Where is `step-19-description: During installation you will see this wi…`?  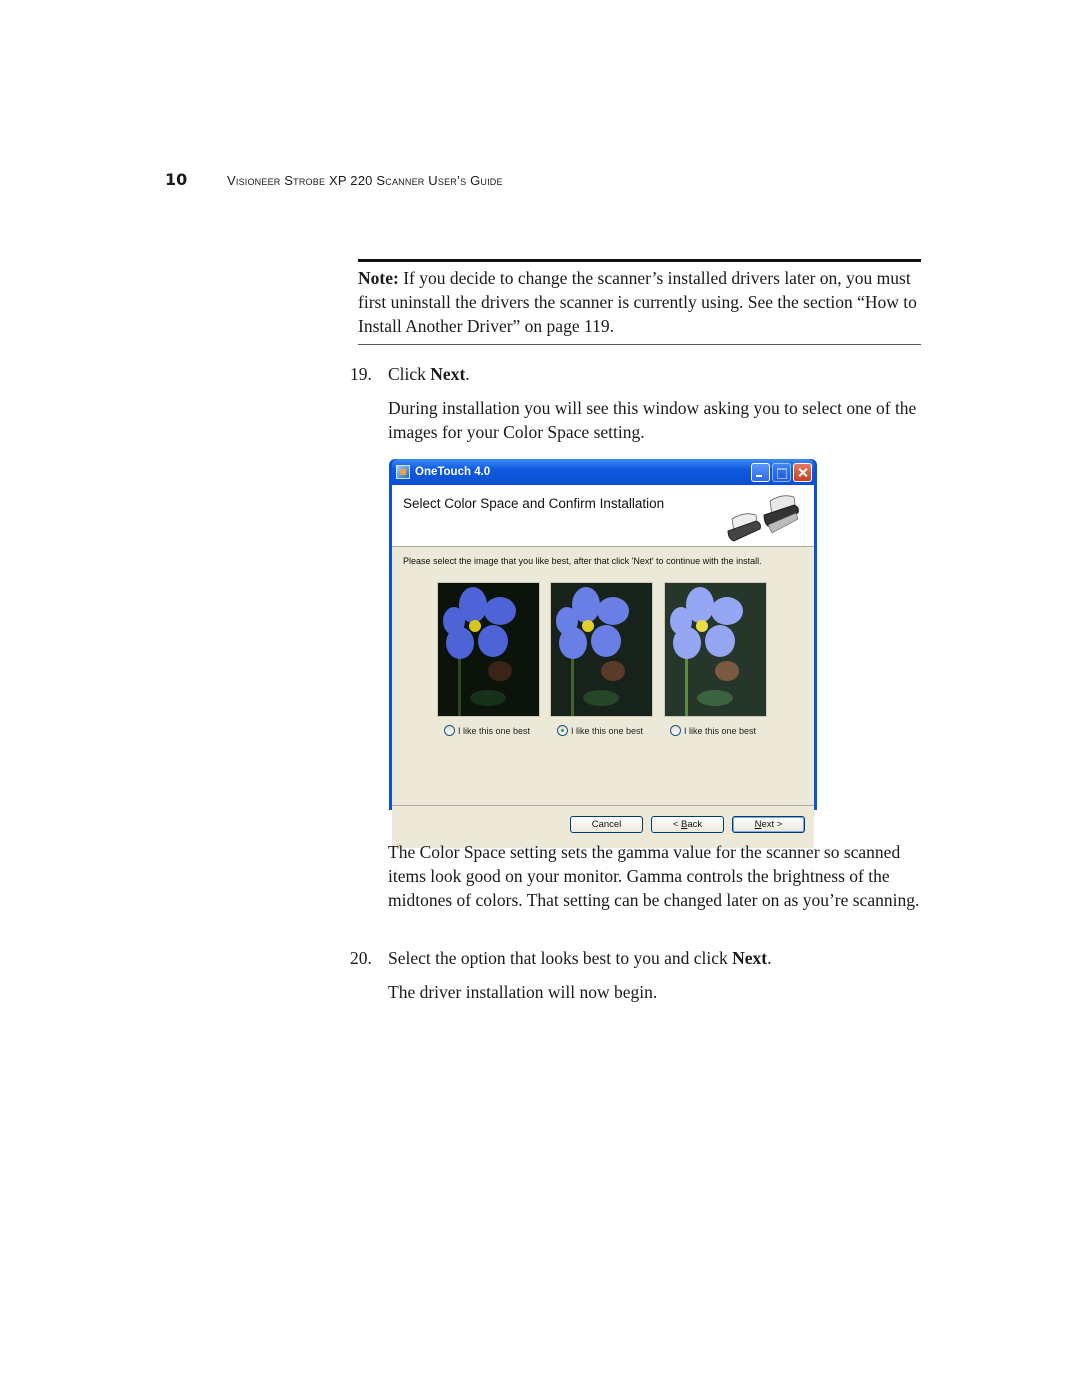 step-19-description: During installation you will see this wi… is located at coordinates (652, 420).